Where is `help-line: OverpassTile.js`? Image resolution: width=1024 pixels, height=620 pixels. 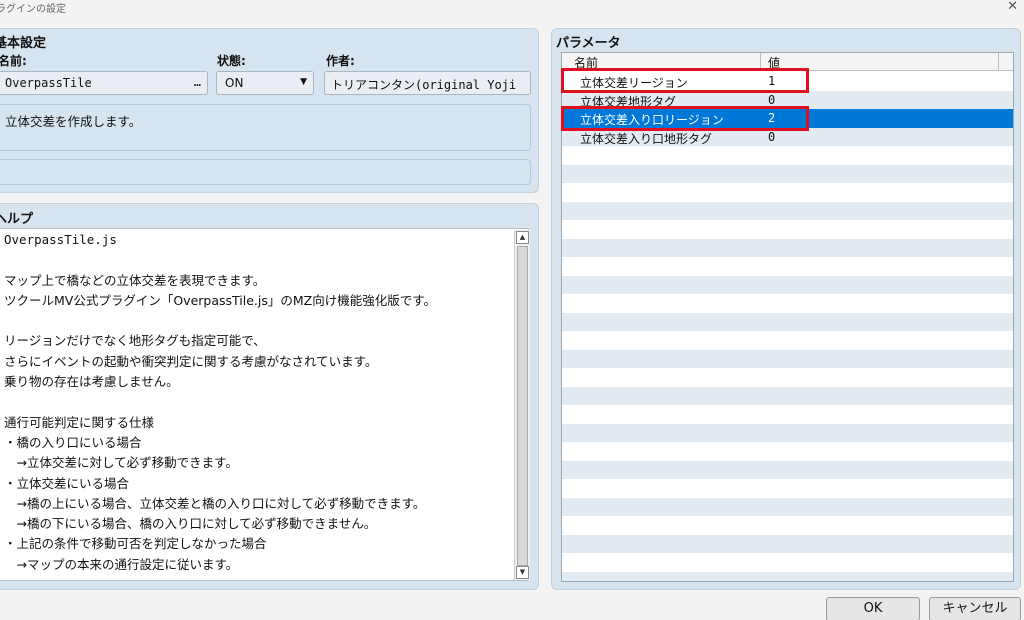 help-line: OverpassTile.js is located at coordinates (60, 239).